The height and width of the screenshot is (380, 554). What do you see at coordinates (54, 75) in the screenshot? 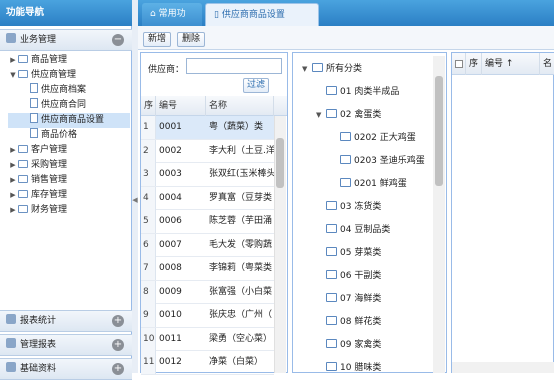
I see `tree-label: 供应商管理` at bounding box center [54, 75].